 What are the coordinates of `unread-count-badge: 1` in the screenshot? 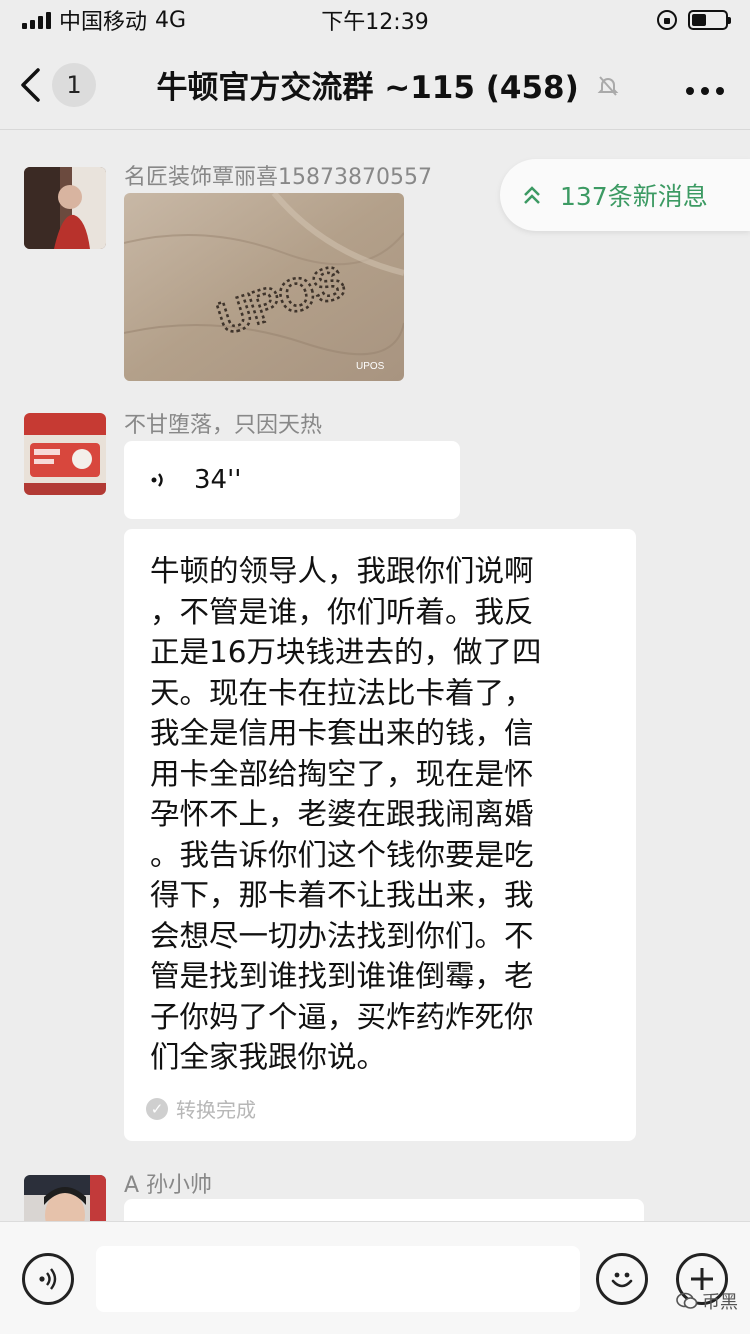 It's located at (74, 84).